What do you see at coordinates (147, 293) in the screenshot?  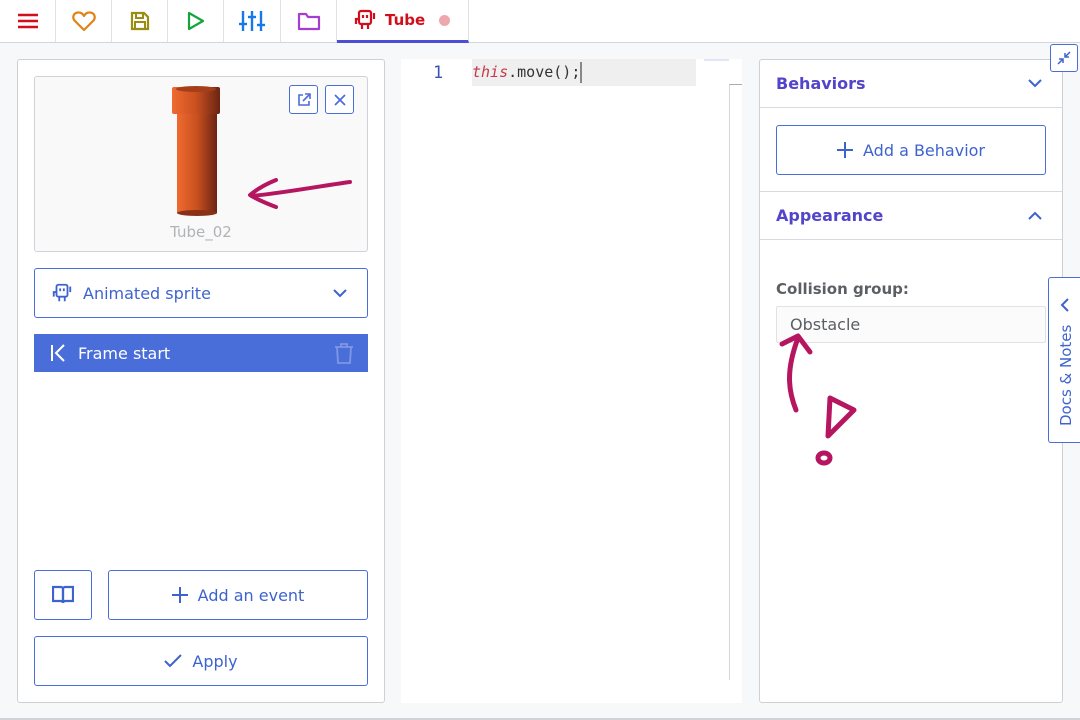 I see `object-type-label: Animated sprite` at bounding box center [147, 293].